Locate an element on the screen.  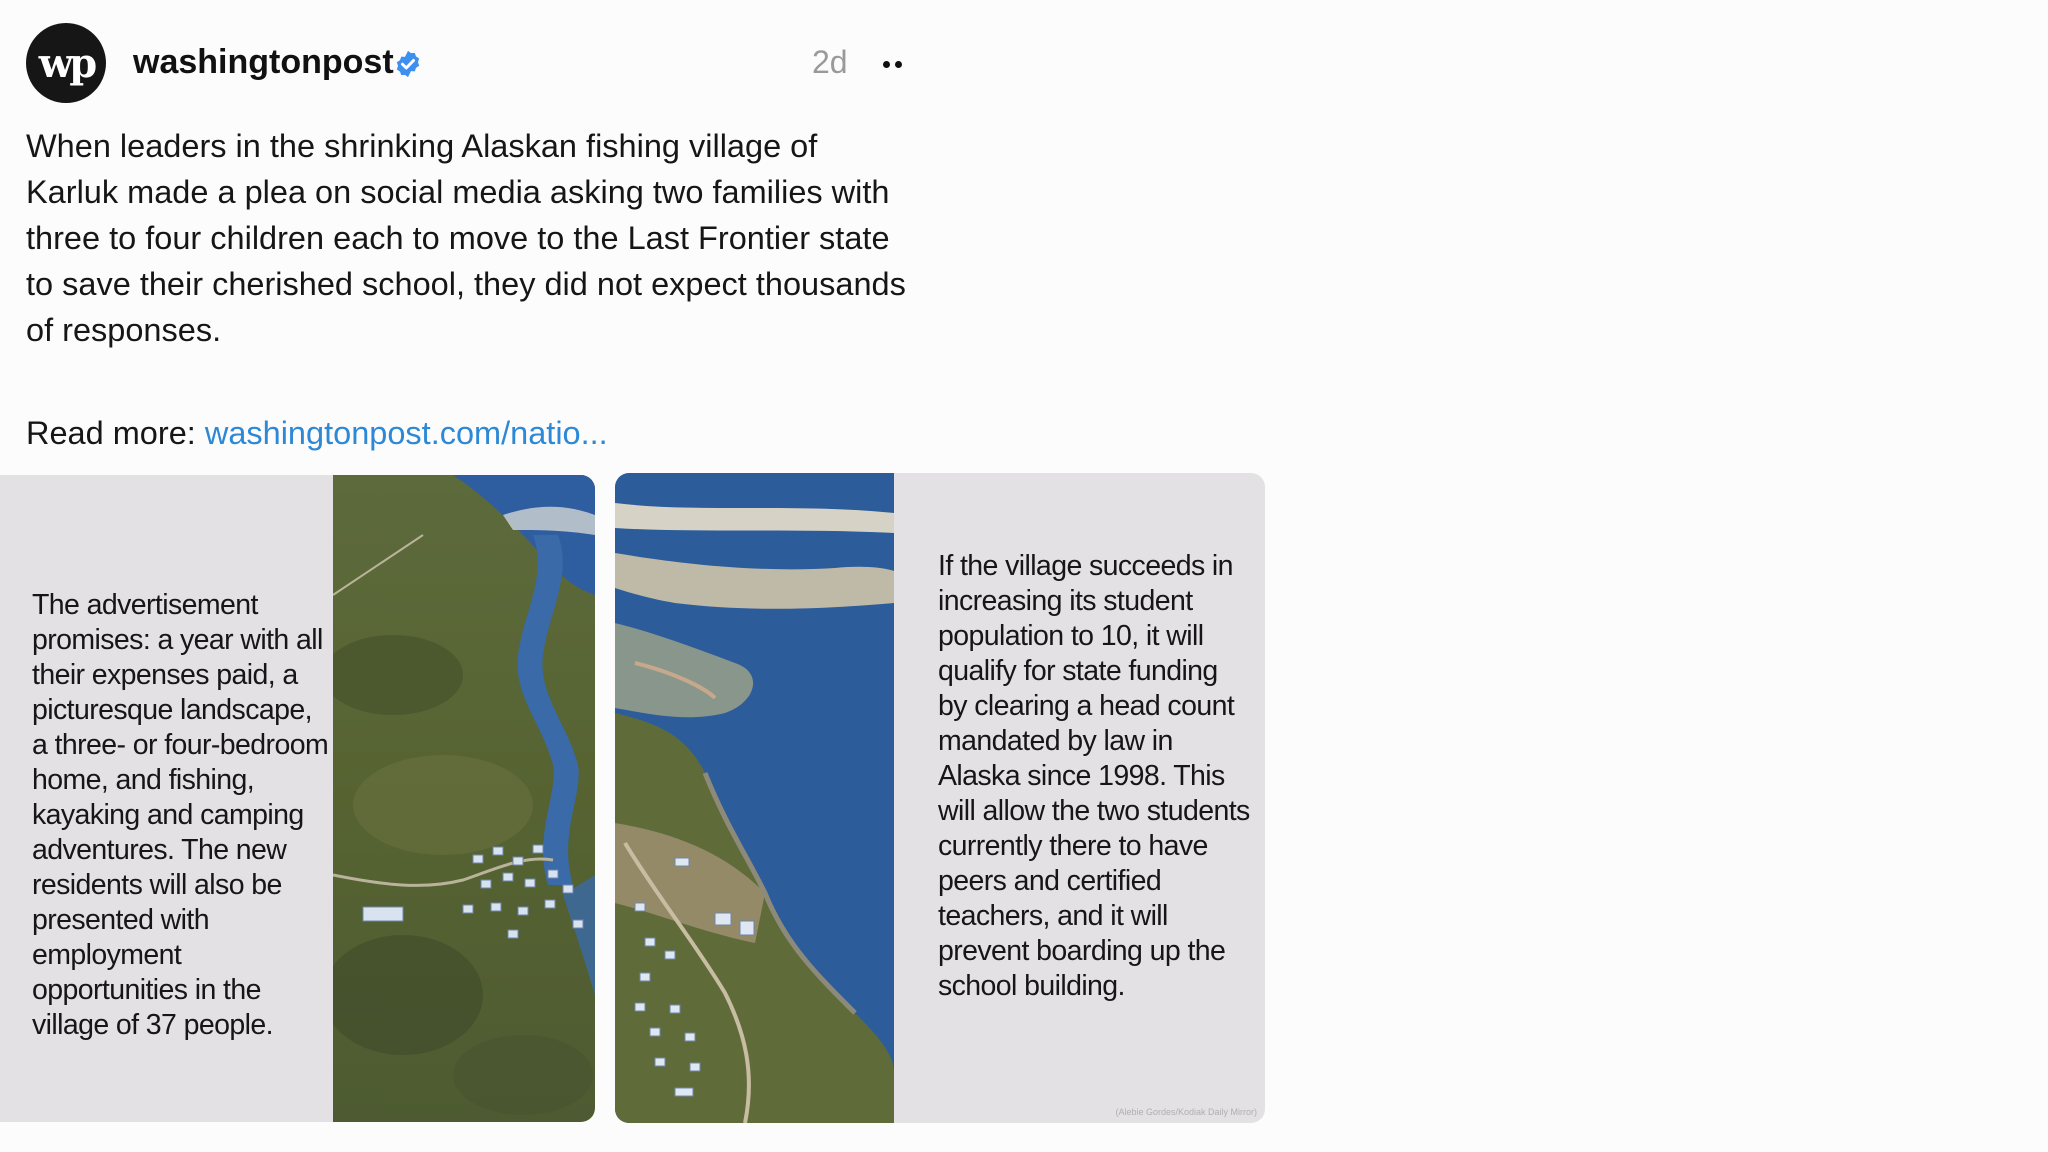
photo-credit: (Alebie Gordes/Kodiak Daily Mirror) is located at coordinates (1186, 1112).